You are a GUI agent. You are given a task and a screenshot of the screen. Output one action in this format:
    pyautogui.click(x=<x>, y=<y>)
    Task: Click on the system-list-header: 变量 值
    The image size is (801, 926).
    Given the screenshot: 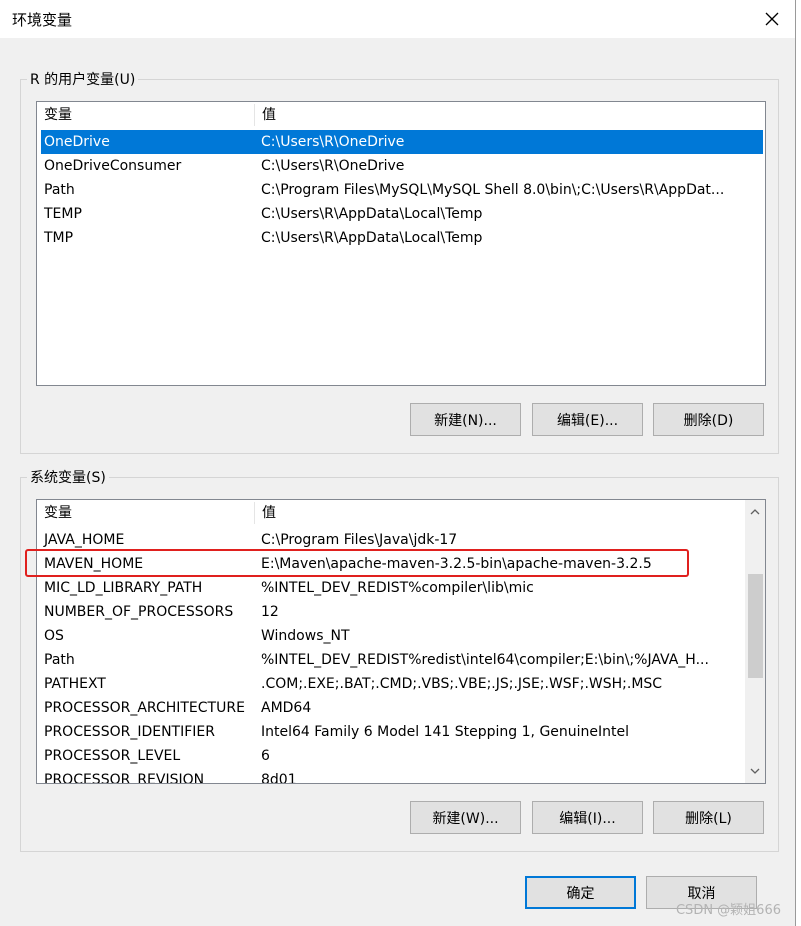 What is the action you would take?
    pyautogui.click(x=391, y=513)
    